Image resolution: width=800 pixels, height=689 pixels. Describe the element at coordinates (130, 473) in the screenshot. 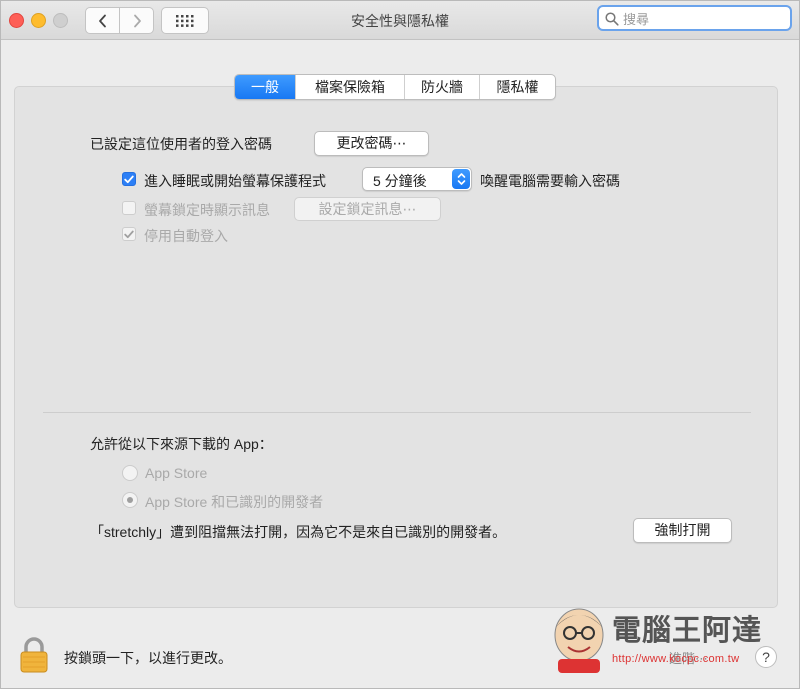

I see `radio-app-store` at that location.